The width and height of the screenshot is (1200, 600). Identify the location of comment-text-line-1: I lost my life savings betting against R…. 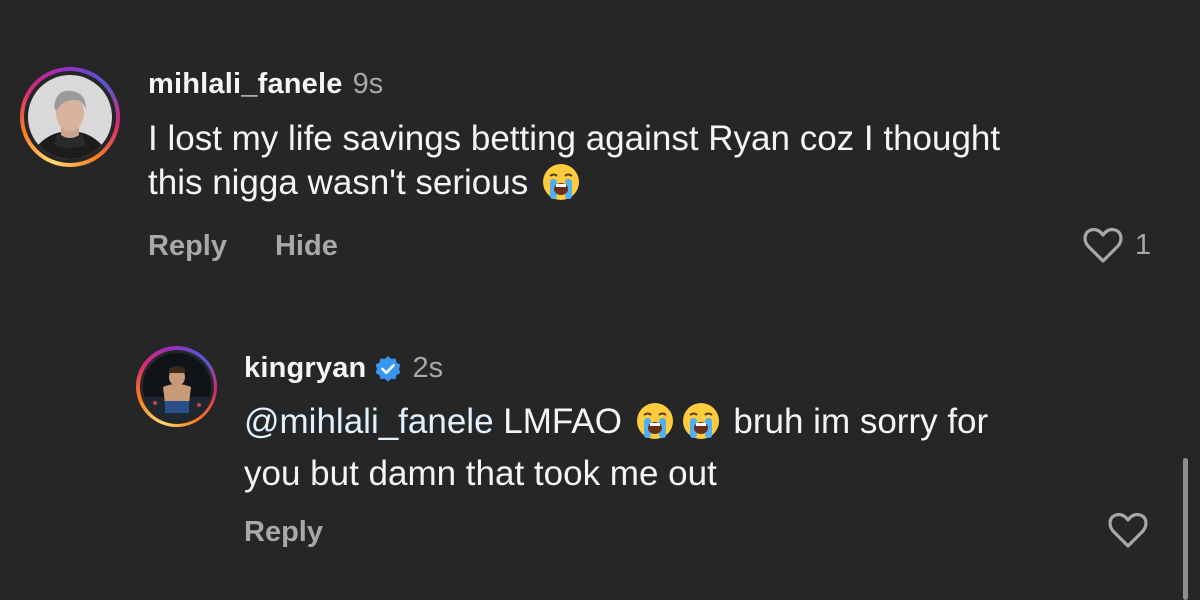
(574, 138).